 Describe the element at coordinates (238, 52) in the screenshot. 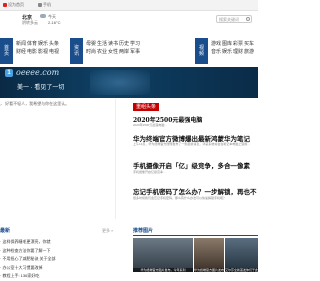

I see `nav-link: 理财` at that location.